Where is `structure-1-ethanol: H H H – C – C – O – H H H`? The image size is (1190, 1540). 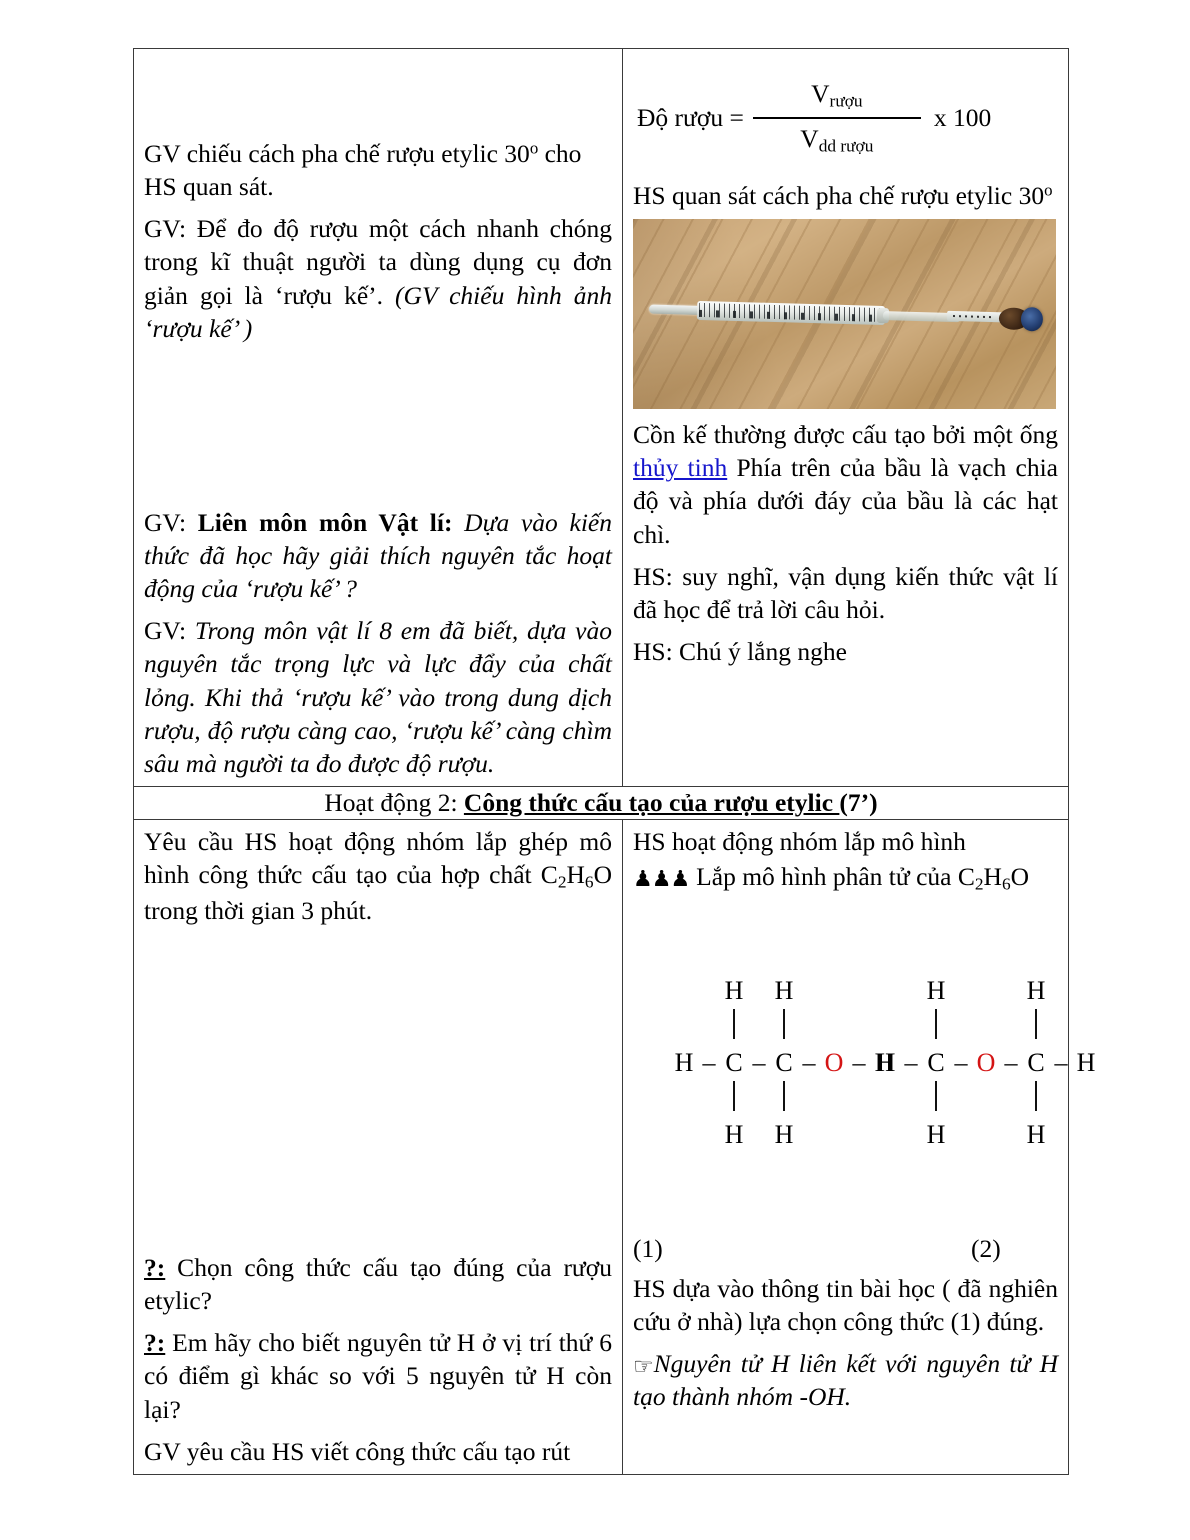 structure-1-ethanol: H H H – C – C – O – H H H is located at coordinates (784, 1063).